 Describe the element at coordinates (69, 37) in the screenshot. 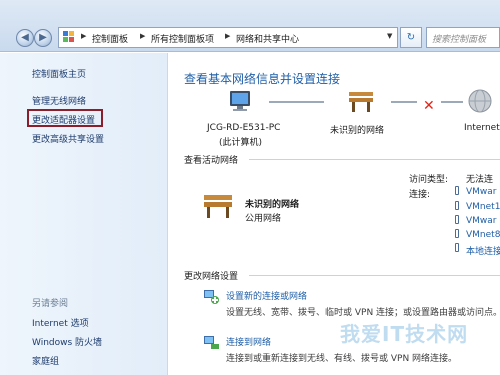

I see `control-panel-icon` at that location.